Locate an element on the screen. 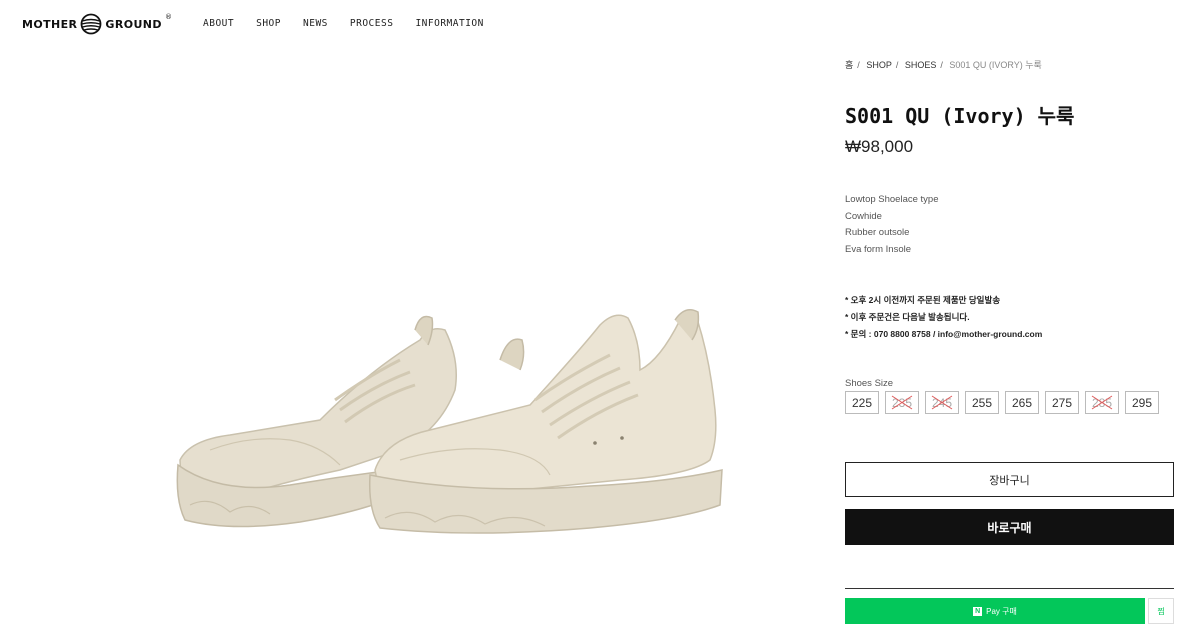  nav-about: ABOUT is located at coordinates (218, 23).